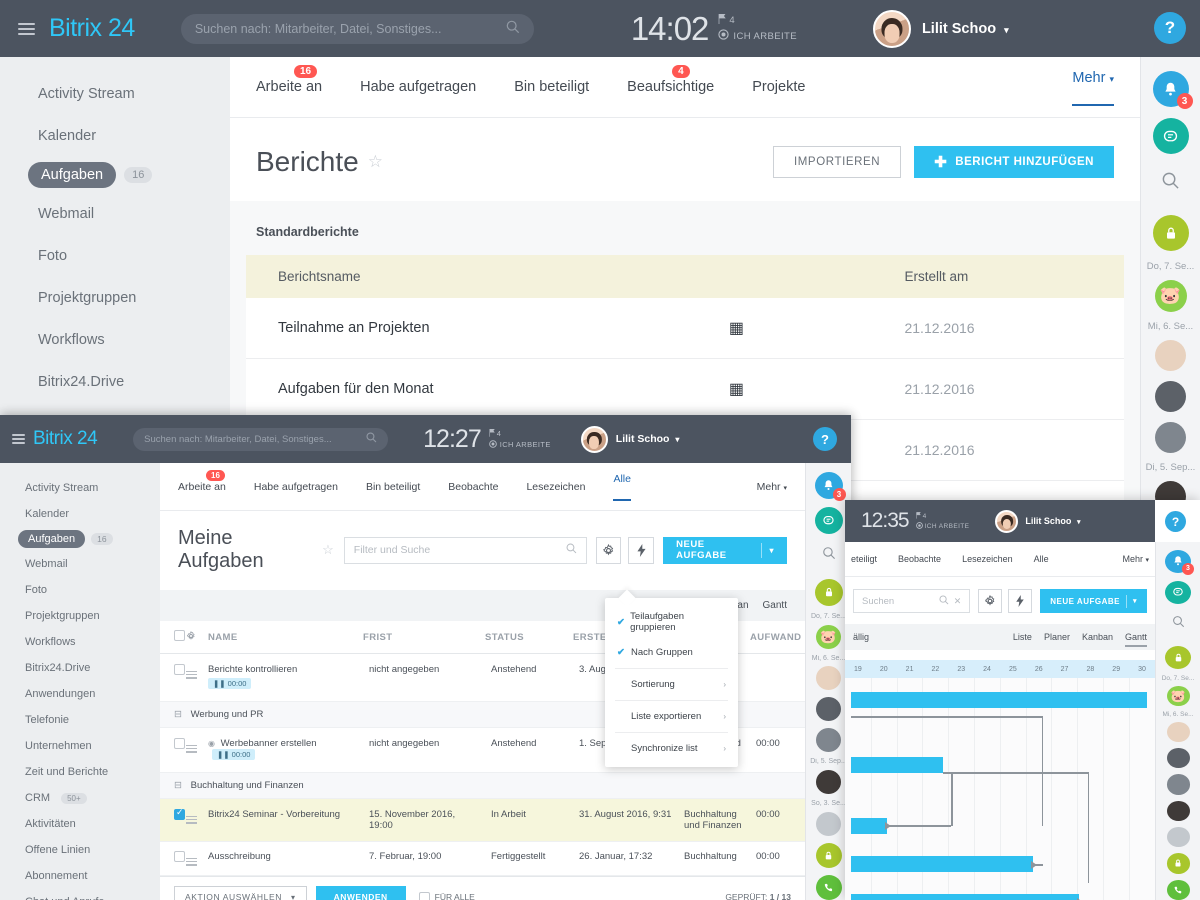 The width and height of the screenshot is (1200, 900). What do you see at coordinates (828, 520) in the screenshot?
I see `messenger-icon` at bounding box center [828, 520].